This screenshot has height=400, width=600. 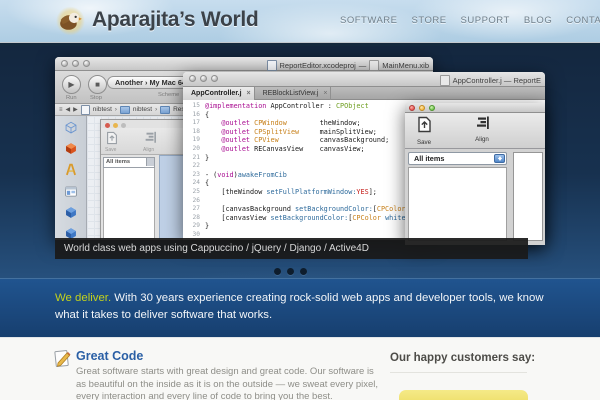 I want to click on nav-link-support: SUPPORT, so click(x=485, y=20).